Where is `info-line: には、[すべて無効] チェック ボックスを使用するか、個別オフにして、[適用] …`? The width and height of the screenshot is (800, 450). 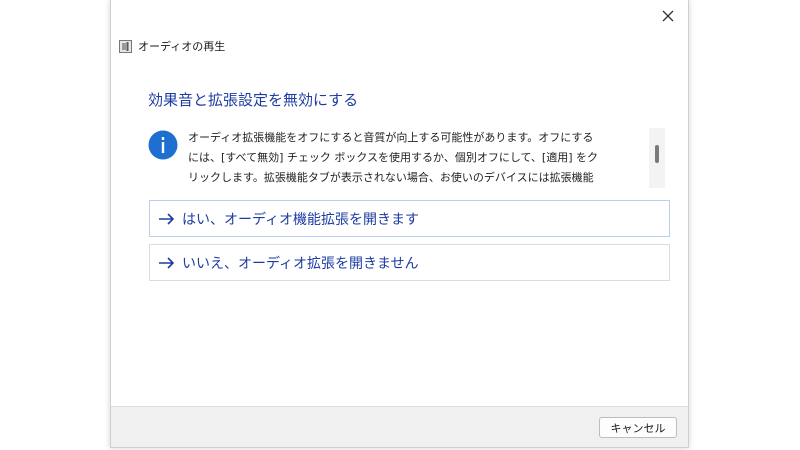 info-line: には、[すべて無効] チェック ボックスを使用するか、個別オフにして、[適用] … is located at coordinates (393, 157).